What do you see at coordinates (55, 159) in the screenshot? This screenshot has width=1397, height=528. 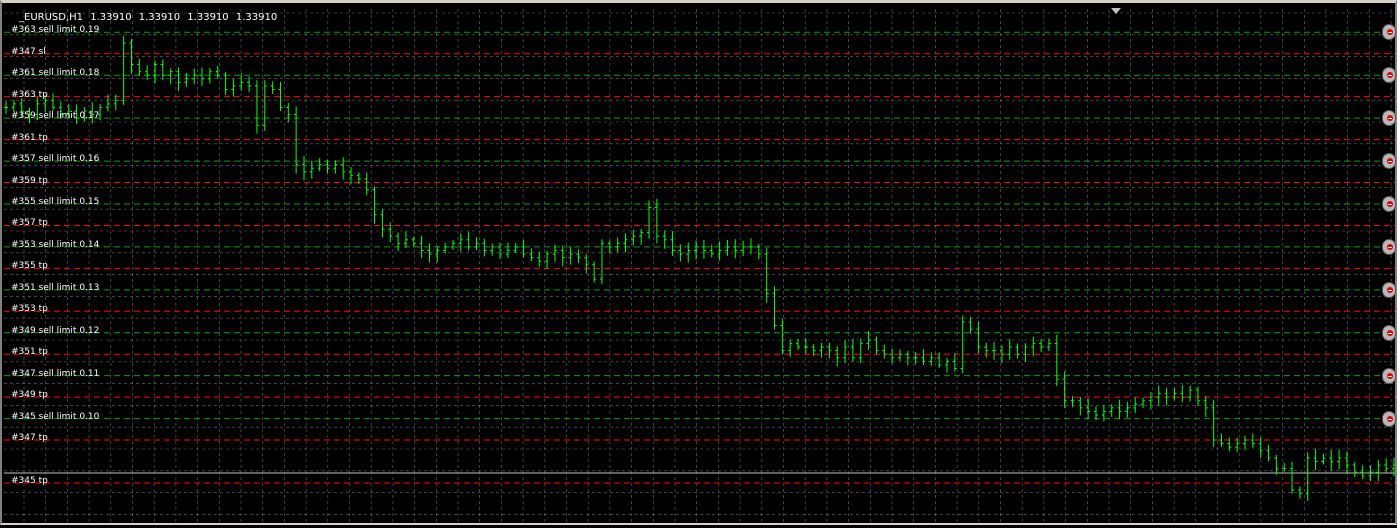 I see `sell-limit-label: #357 sell limit 0.16` at bounding box center [55, 159].